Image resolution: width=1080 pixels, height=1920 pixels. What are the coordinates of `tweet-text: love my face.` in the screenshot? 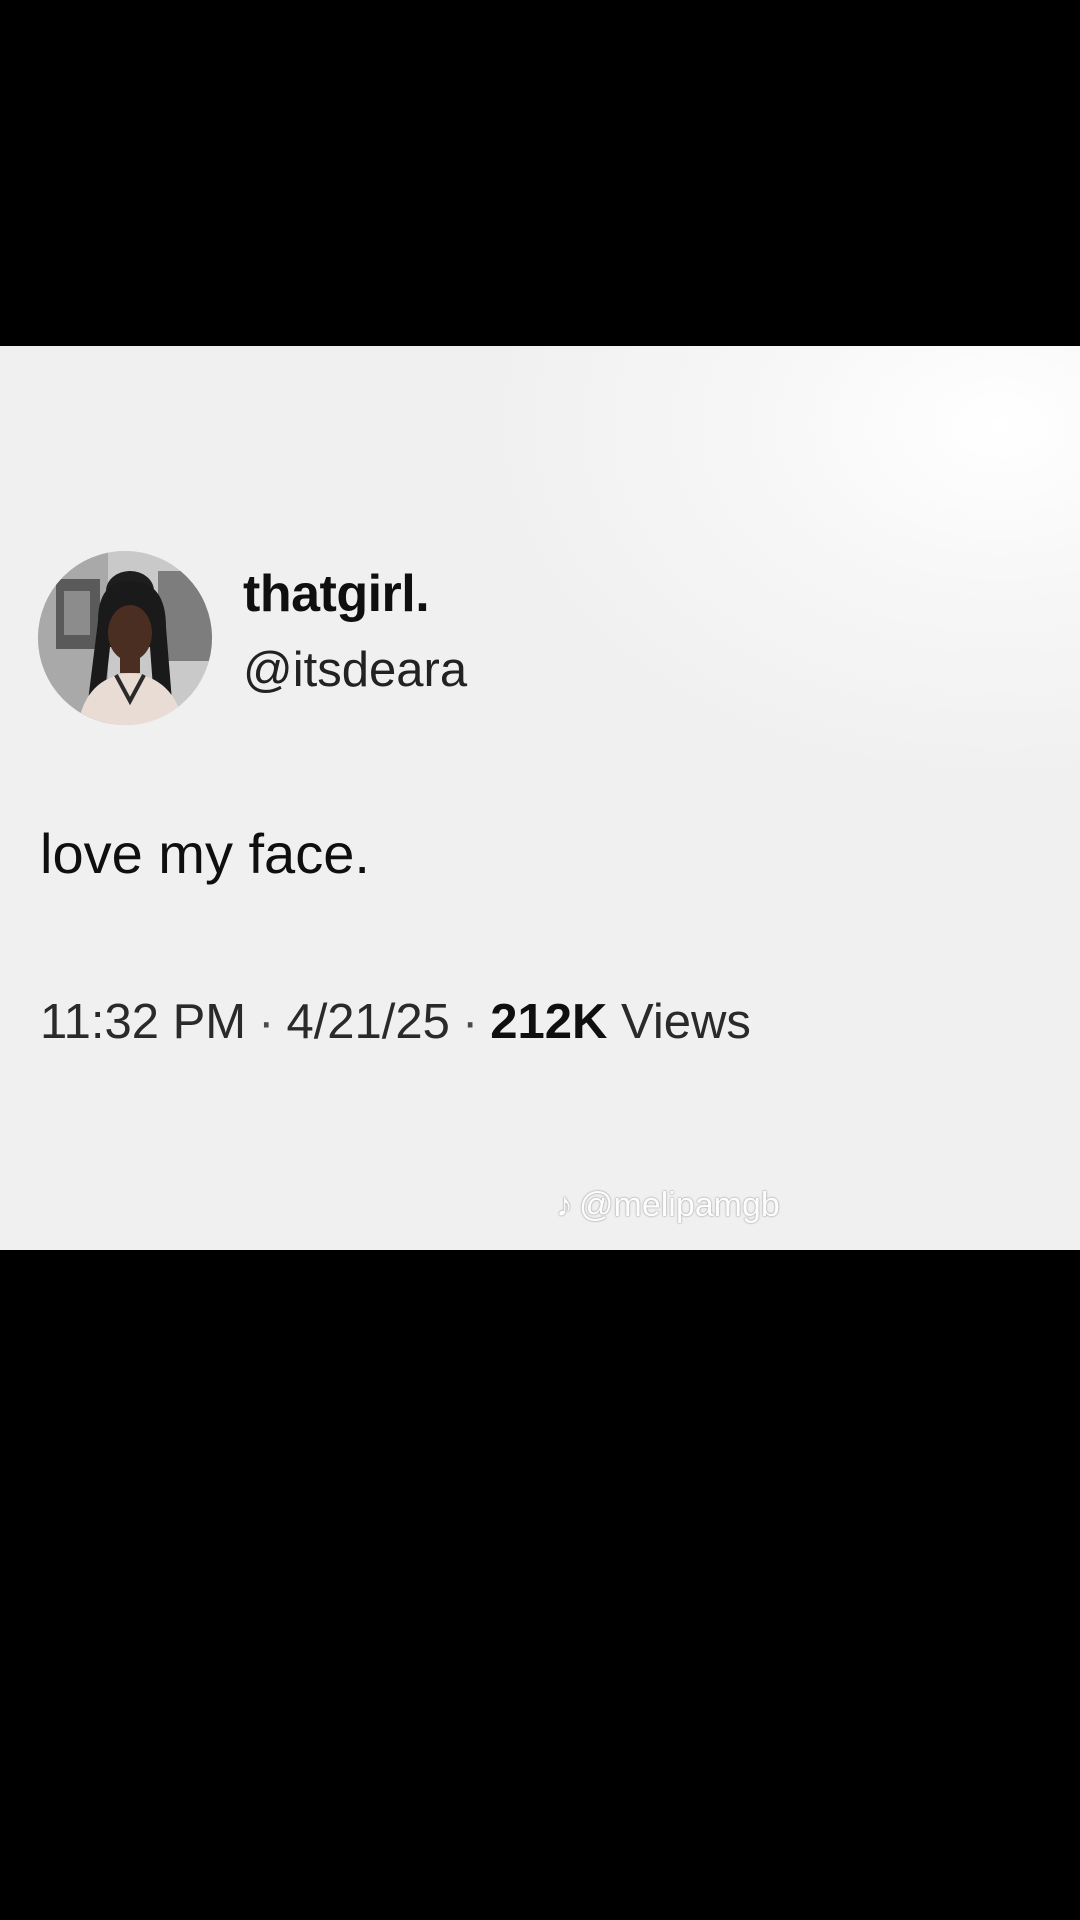 It's located at (205, 853).